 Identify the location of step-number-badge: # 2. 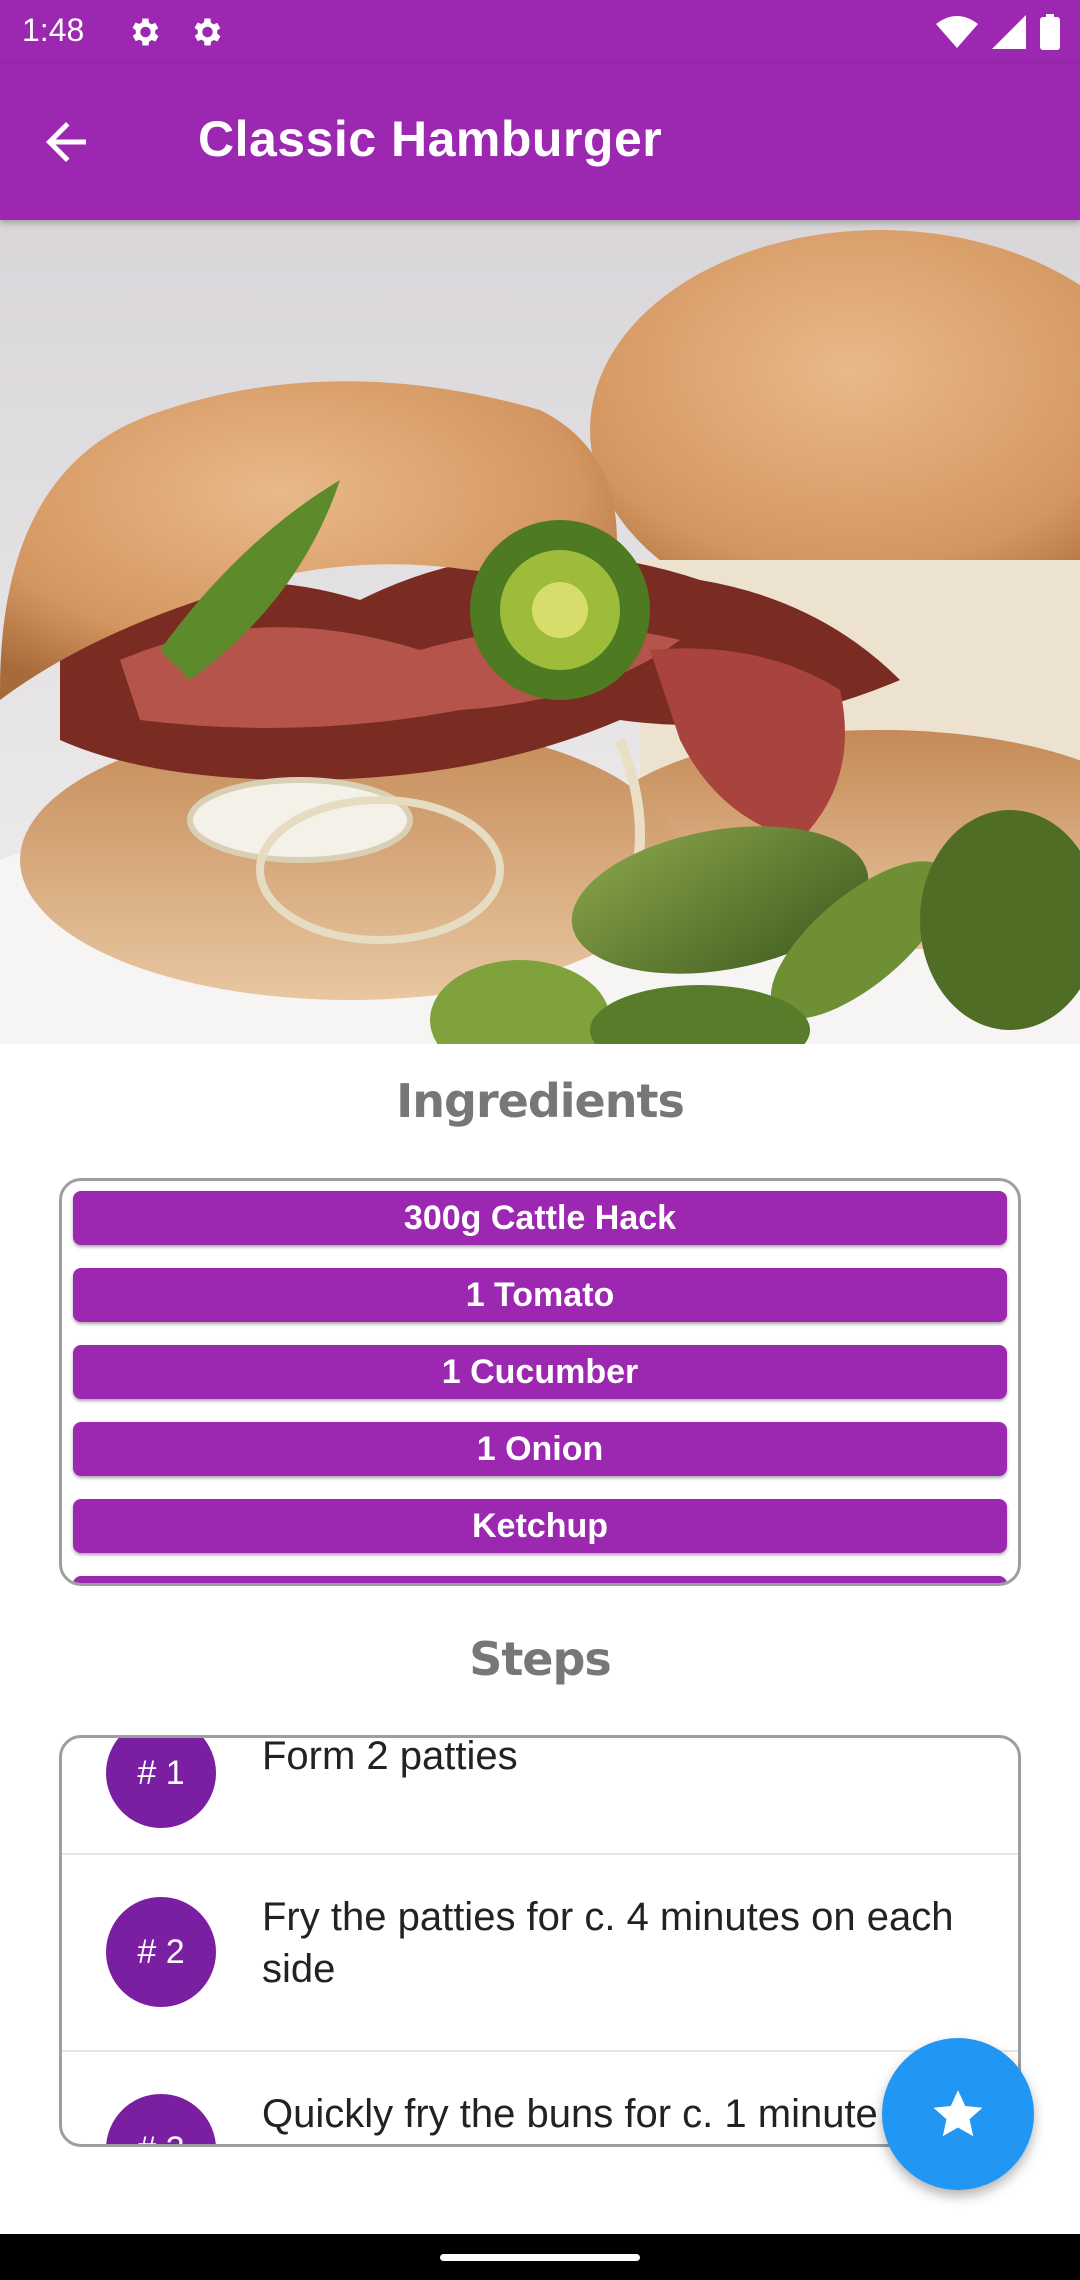
(161, 1952).